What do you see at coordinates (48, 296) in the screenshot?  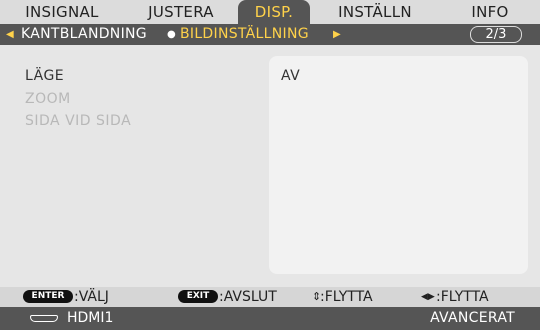 I see `enter-key-icon: ENTER` at bounding box center [48, 296].